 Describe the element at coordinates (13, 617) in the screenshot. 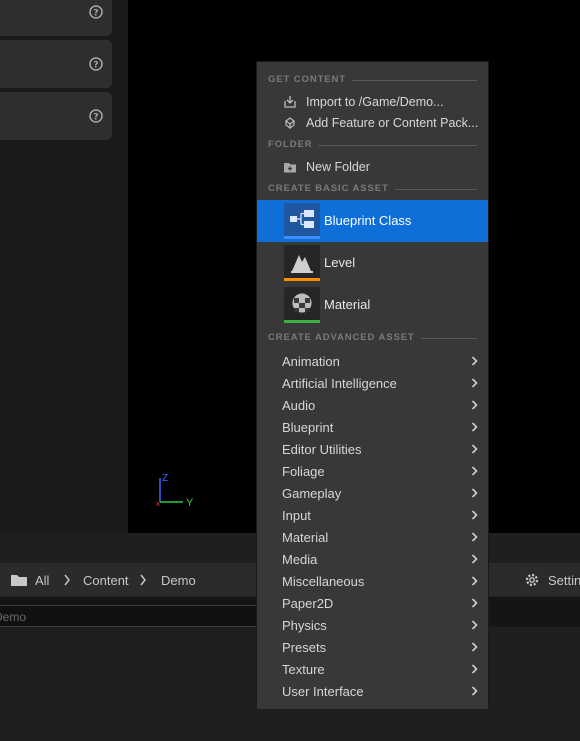

I see `search-text: Demo` at that location.